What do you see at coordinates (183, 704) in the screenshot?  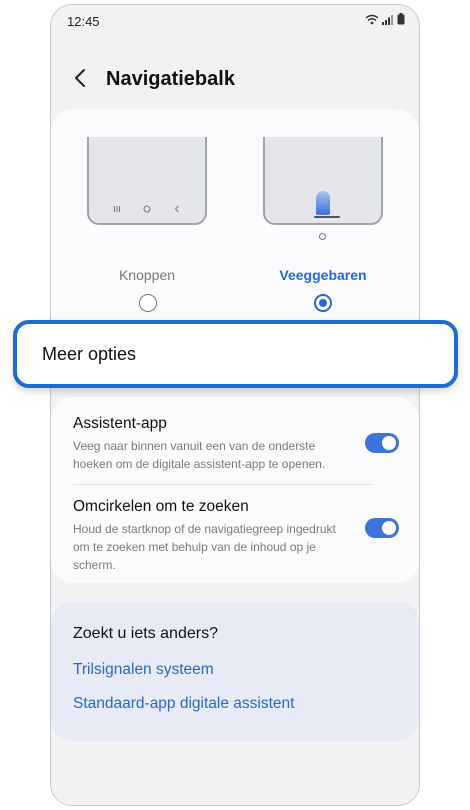 I see `default-assistant-link: Standaard-app digitale assistent` at bounding box center [183, 704].